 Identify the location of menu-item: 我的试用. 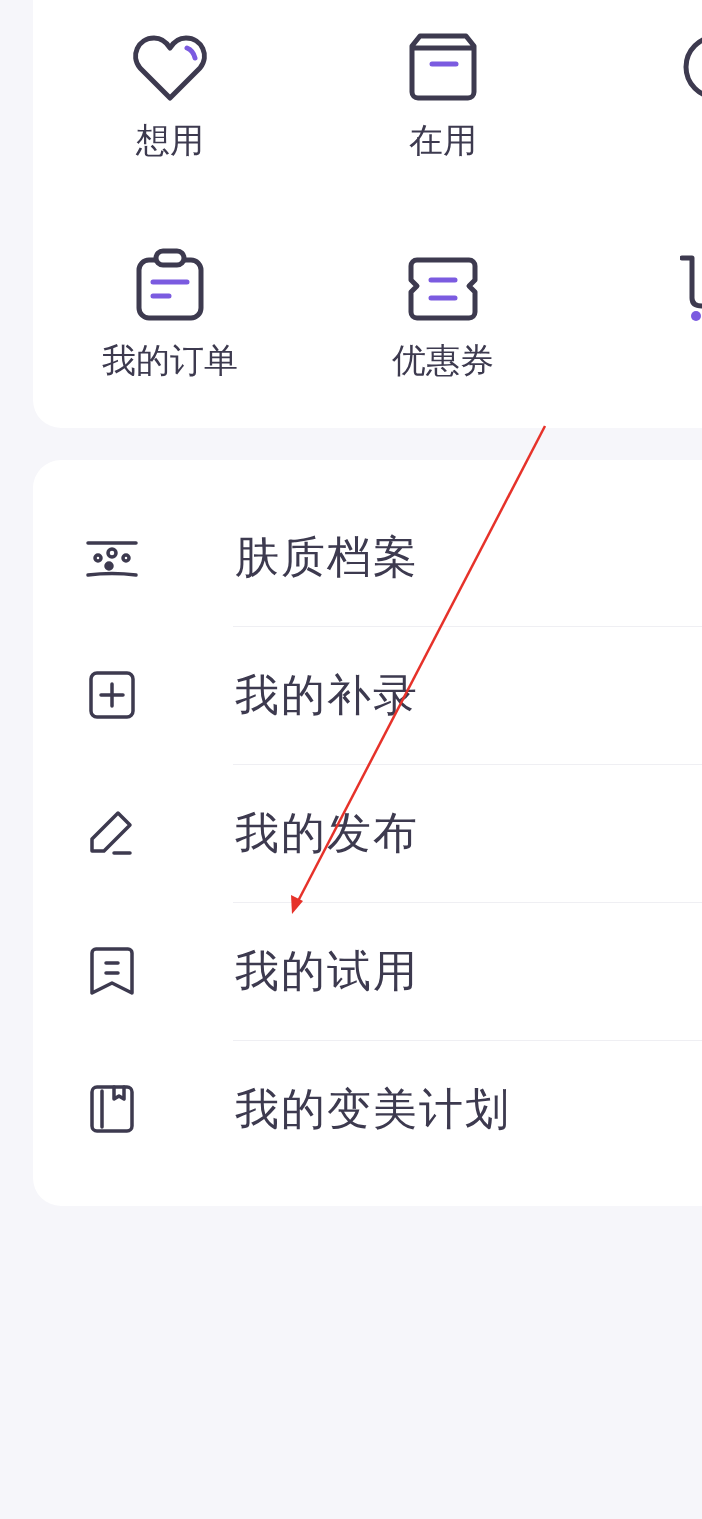
(367, 971).